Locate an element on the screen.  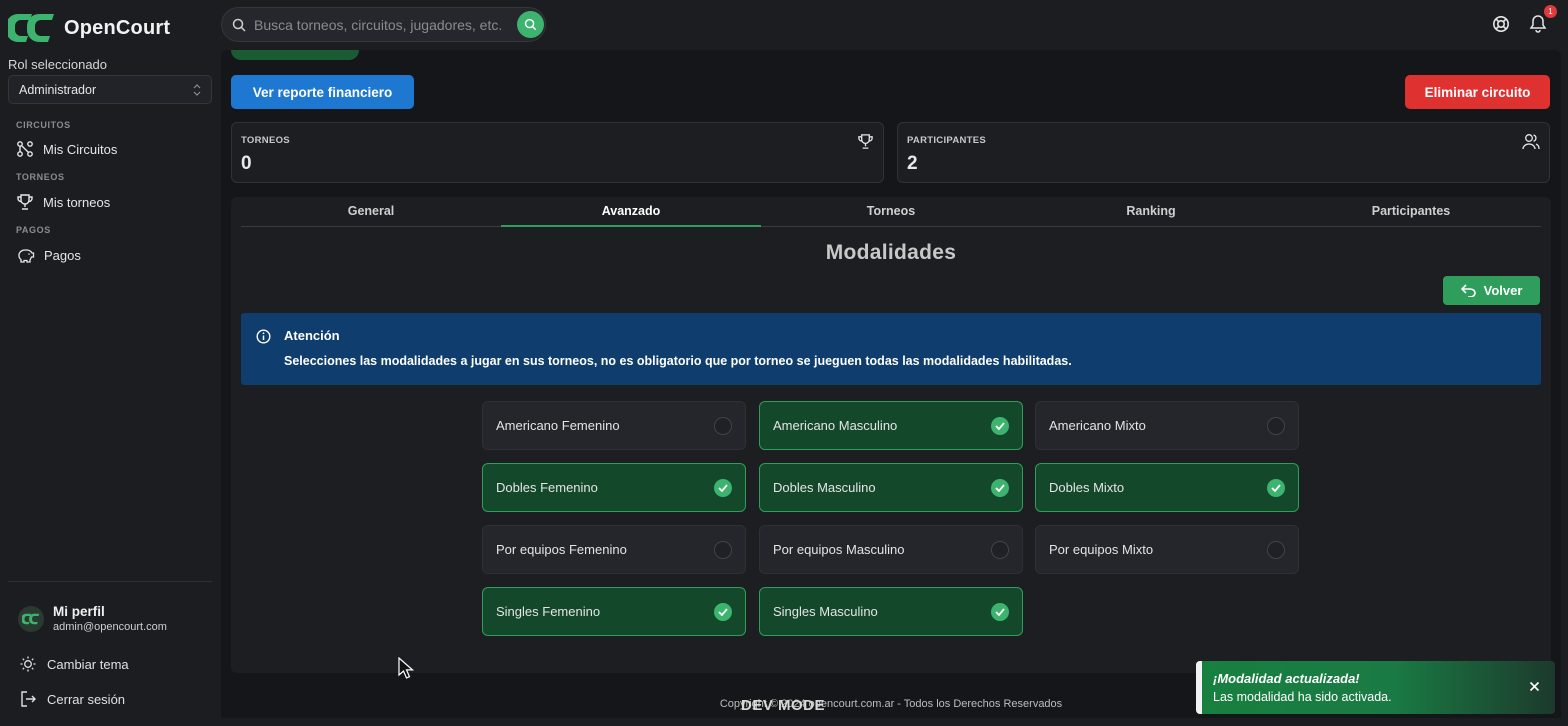
financial-report-button: Ver reporte financiero is located at coordinates (322, 92).